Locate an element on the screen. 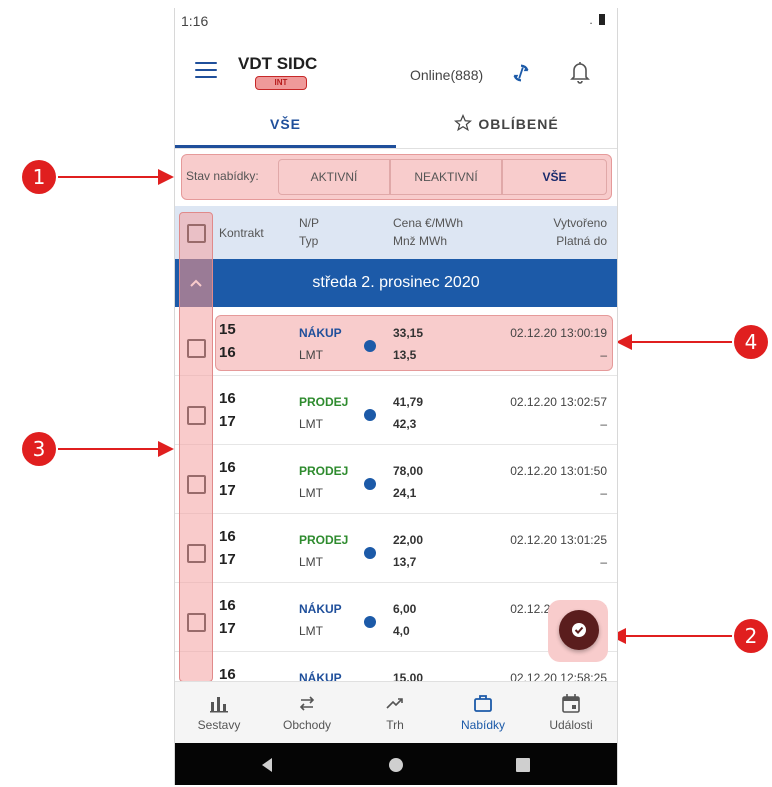  quantity: 42,3 is located at coordinates (405, 424).